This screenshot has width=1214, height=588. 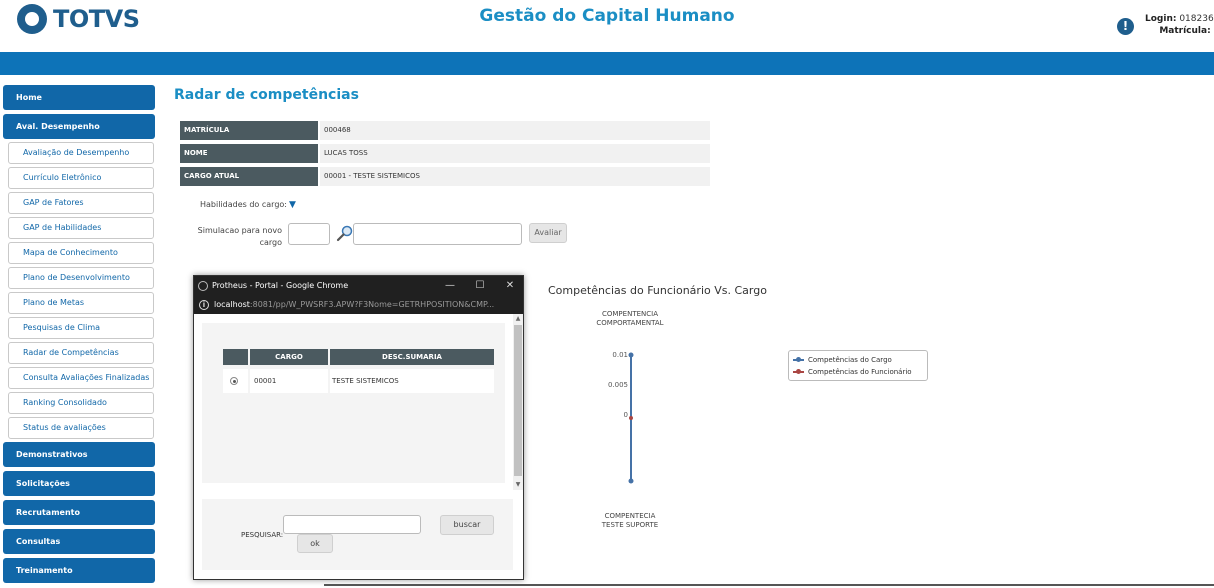 What do you see at coordinates (630, 314) in the screenshot?
I see `chart-category-top-line1: COMPENTENCIA` at bounding box center [630, 314].